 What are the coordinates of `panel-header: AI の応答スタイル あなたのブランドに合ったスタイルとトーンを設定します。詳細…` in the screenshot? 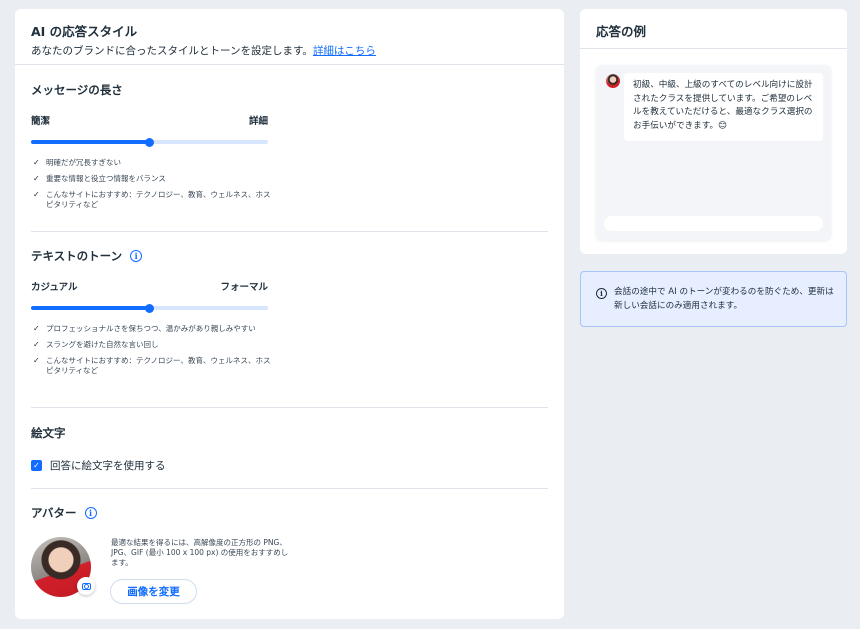 It's located at (203, 39).